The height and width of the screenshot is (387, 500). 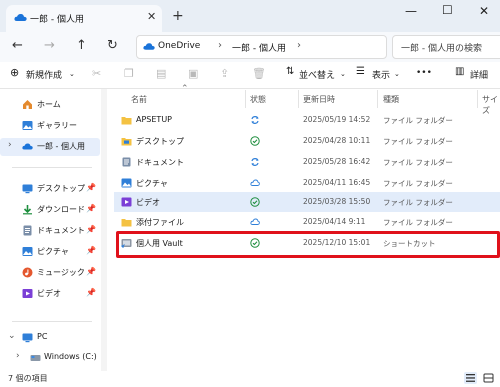 I want to click on file-name: デスクトップ, so click(x=160, y=141).